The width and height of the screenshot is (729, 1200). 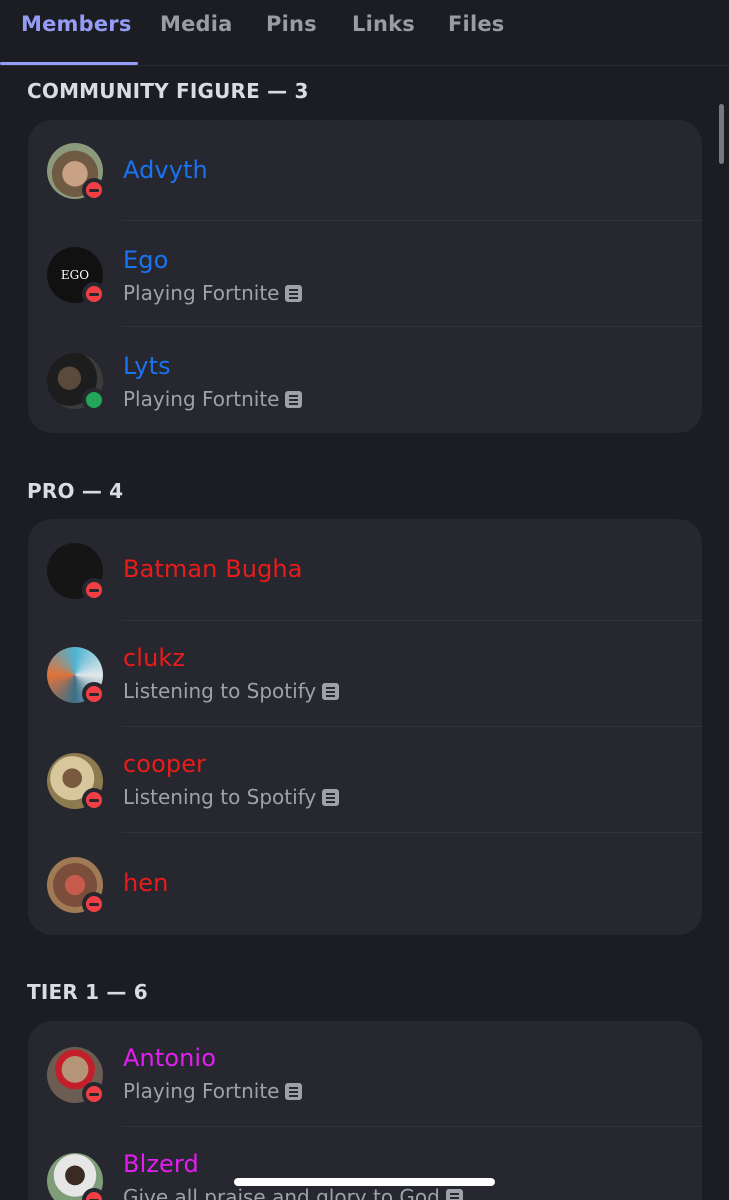 What do you see at coordinates (146, 260) in the screenshot?
I see `member-name: Ego` at bounding box center [146, 260].